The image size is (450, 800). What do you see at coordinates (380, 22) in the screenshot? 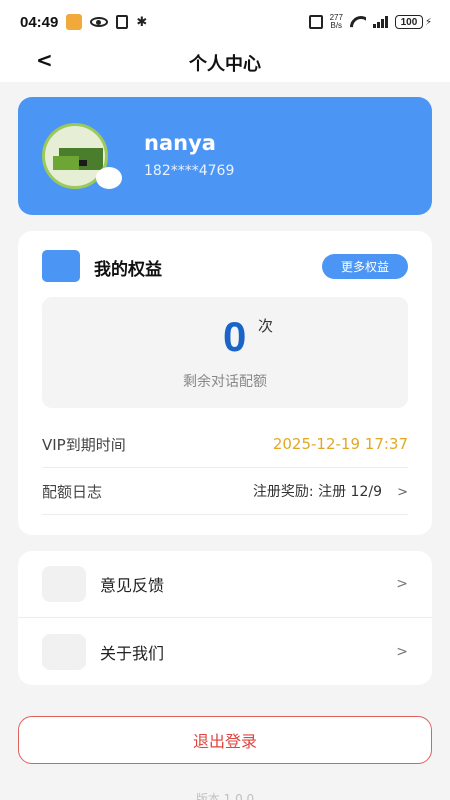
I see `signal-icon` at bounding box center [380, 22].